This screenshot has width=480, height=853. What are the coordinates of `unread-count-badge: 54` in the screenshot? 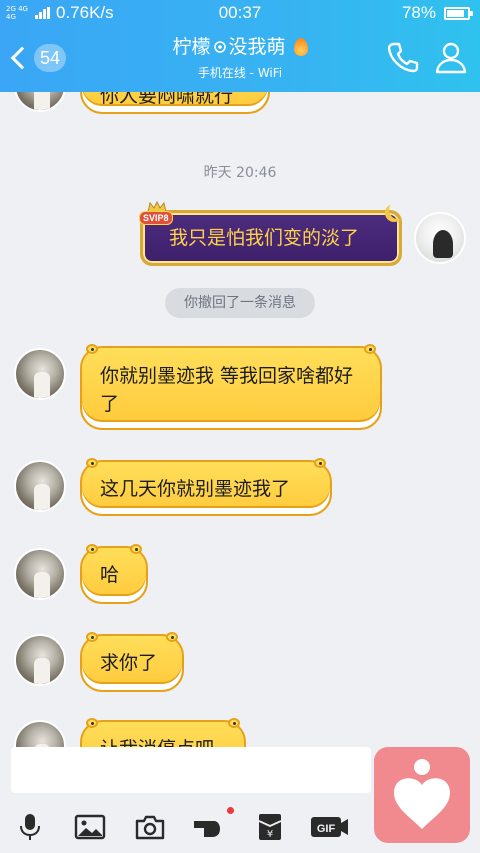 It's located at (50, 58).